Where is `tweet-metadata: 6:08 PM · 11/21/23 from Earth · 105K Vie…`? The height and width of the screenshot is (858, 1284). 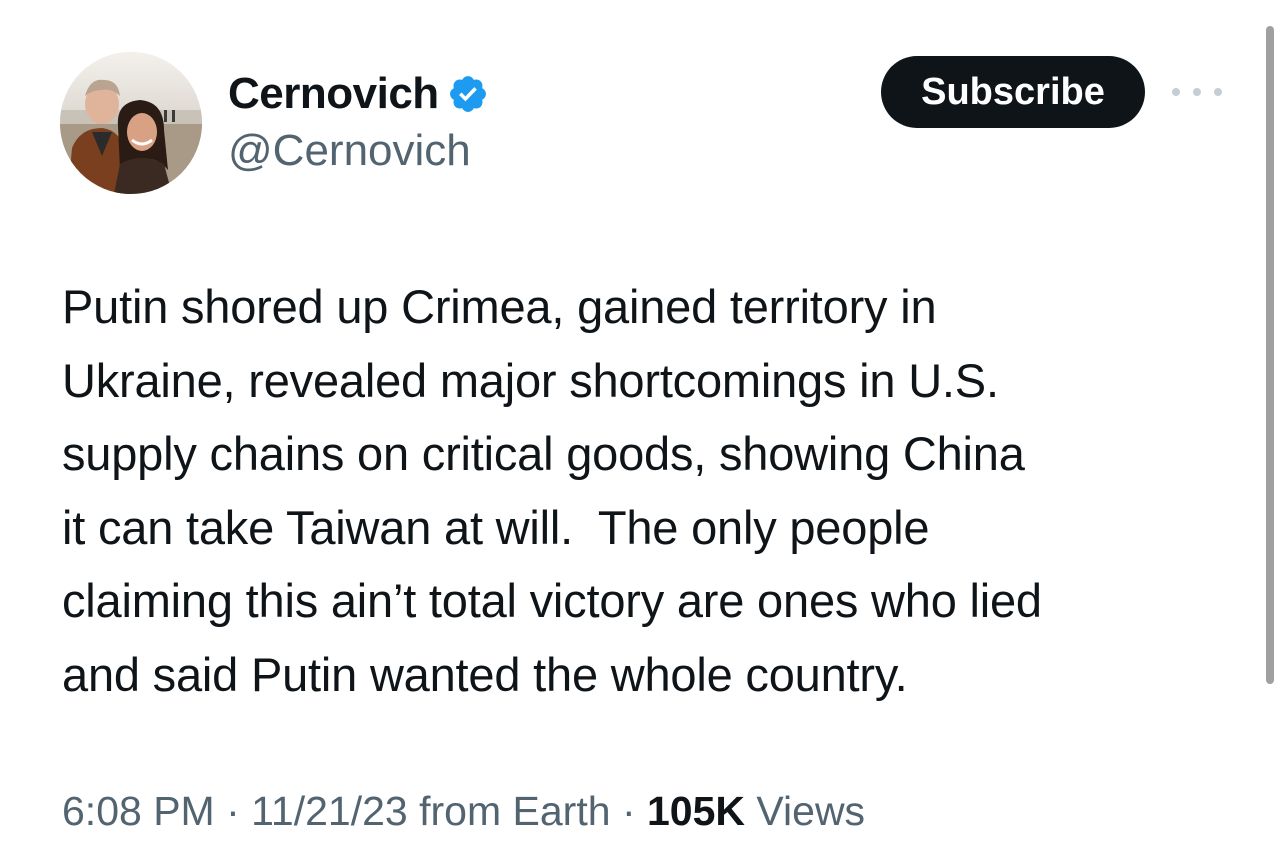
tweet-metadata: 6:08 PM · 11/21/23 from Earth · 105K Vie… is located at coordinates (463, 811).